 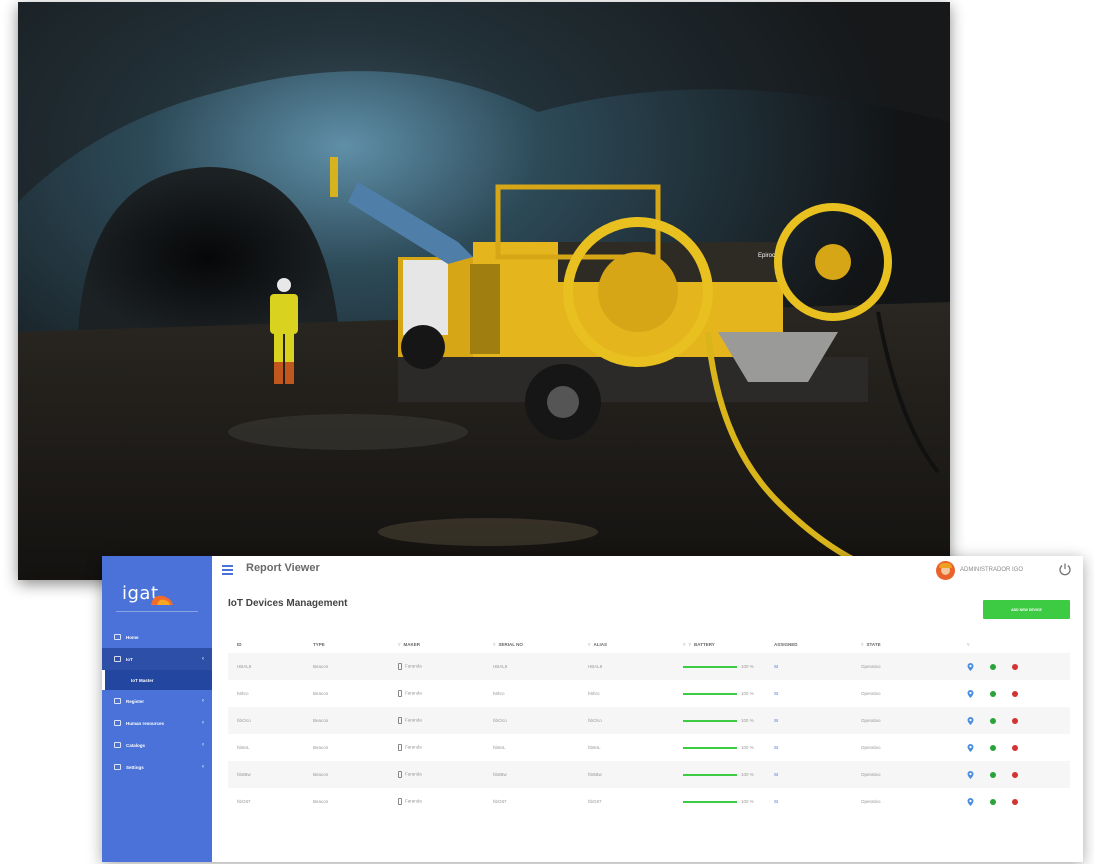 What do you see at coordinates (157, 659) in the screenshot?
I see `sidebar-item-iot: IoT ‹` at bounding box center [157, 659].